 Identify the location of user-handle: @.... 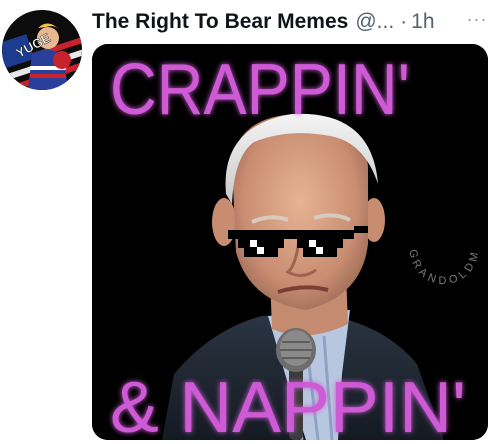
(374, 22).